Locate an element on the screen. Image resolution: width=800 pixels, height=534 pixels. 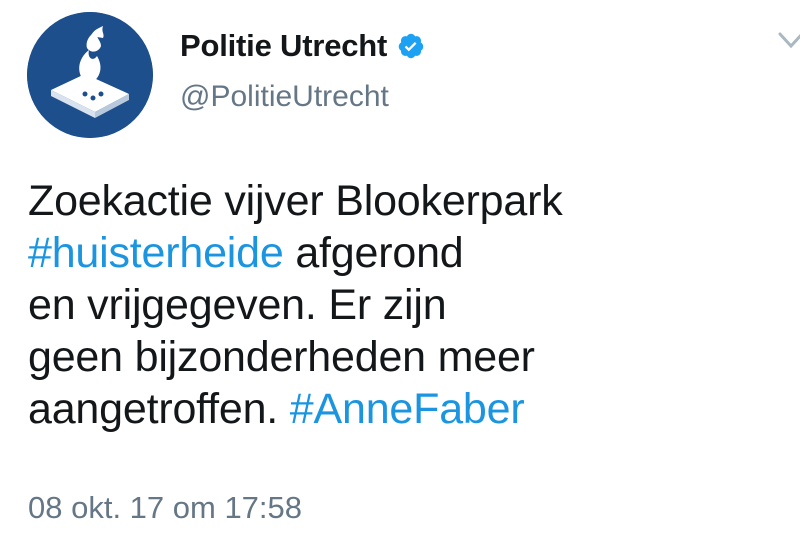
tweet-text-segment: afgerond is located at coordinates (373, 253).